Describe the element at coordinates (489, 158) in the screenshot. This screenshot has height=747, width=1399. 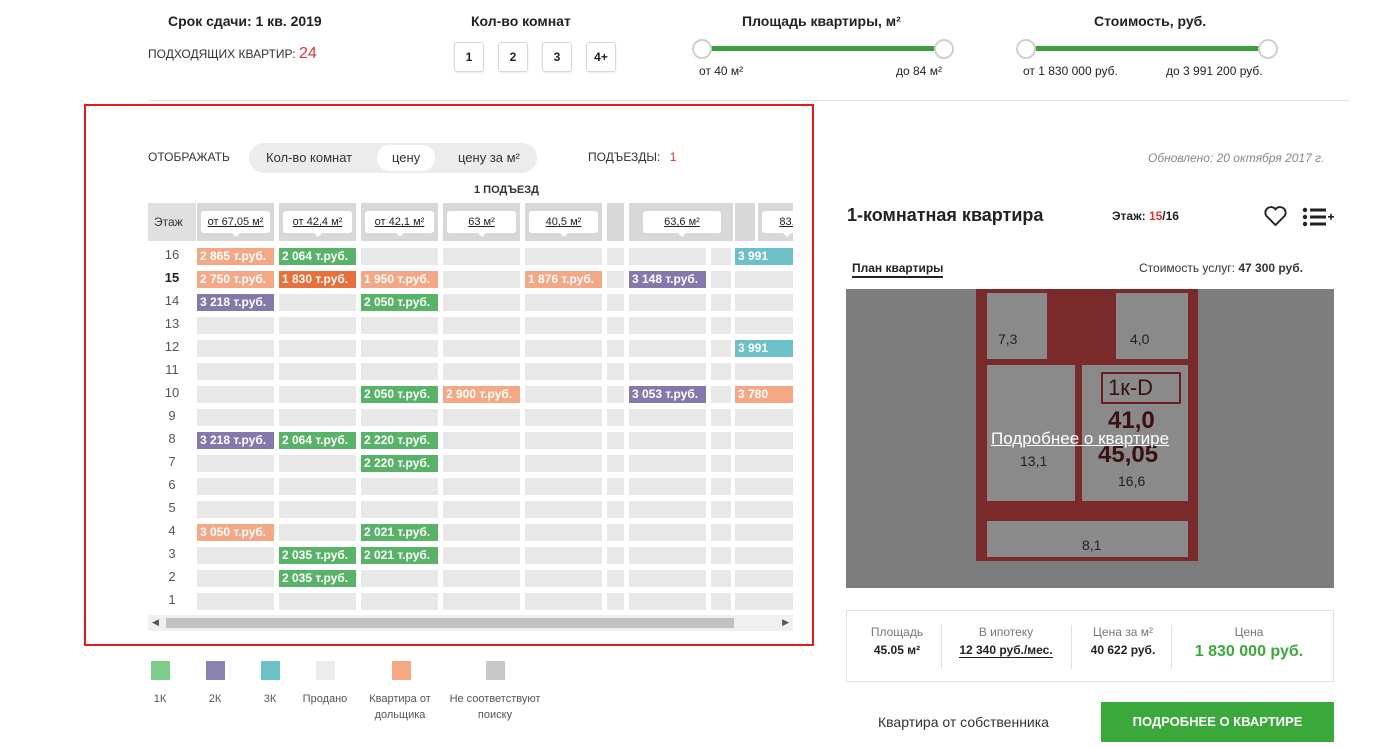
I see `display-option-price-per-m2: цену за м²` at that location.